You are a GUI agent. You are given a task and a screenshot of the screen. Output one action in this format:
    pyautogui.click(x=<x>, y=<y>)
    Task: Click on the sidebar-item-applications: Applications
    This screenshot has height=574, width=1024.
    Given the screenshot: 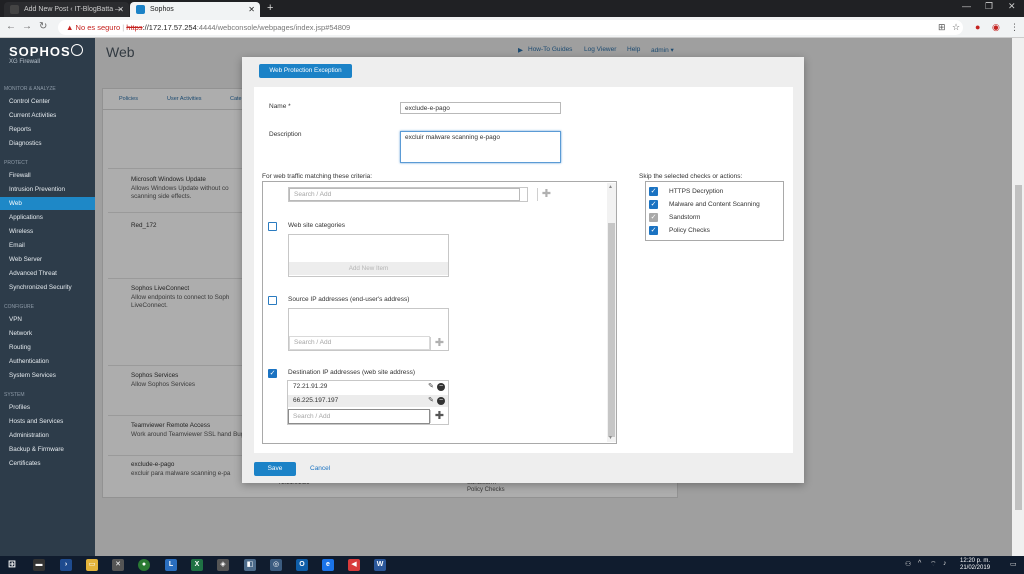 What is the action you would take?
    pyautogui.click(x=47, y=217)
    